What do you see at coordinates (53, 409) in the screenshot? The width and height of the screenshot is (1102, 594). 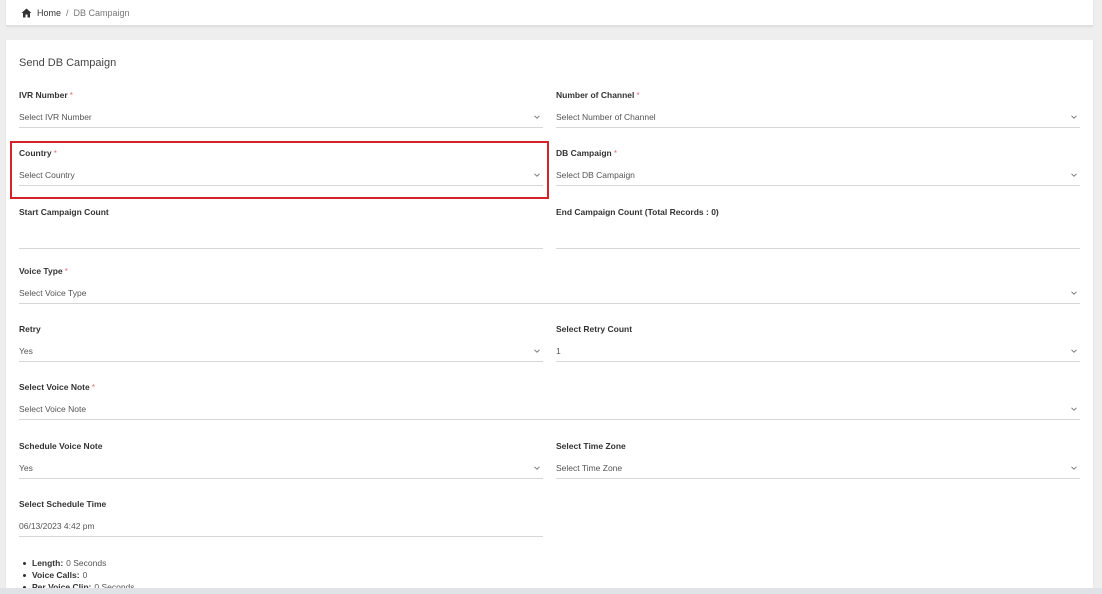 I see `voice-note-value: Select Voice Note` at bounding box center [53, 409].